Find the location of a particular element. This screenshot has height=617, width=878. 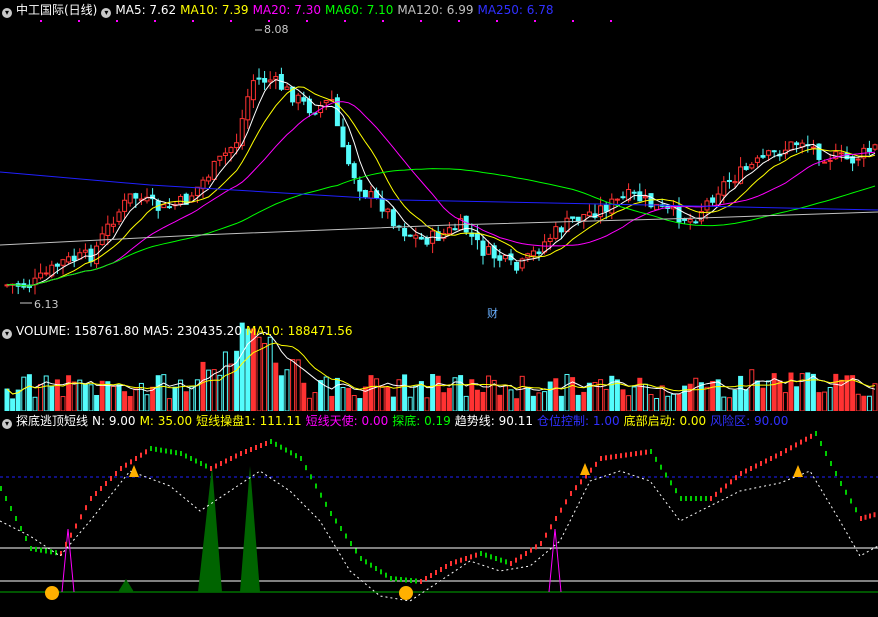

ma10-value: MA10: 7.39 is located at coordinates (214, 10).